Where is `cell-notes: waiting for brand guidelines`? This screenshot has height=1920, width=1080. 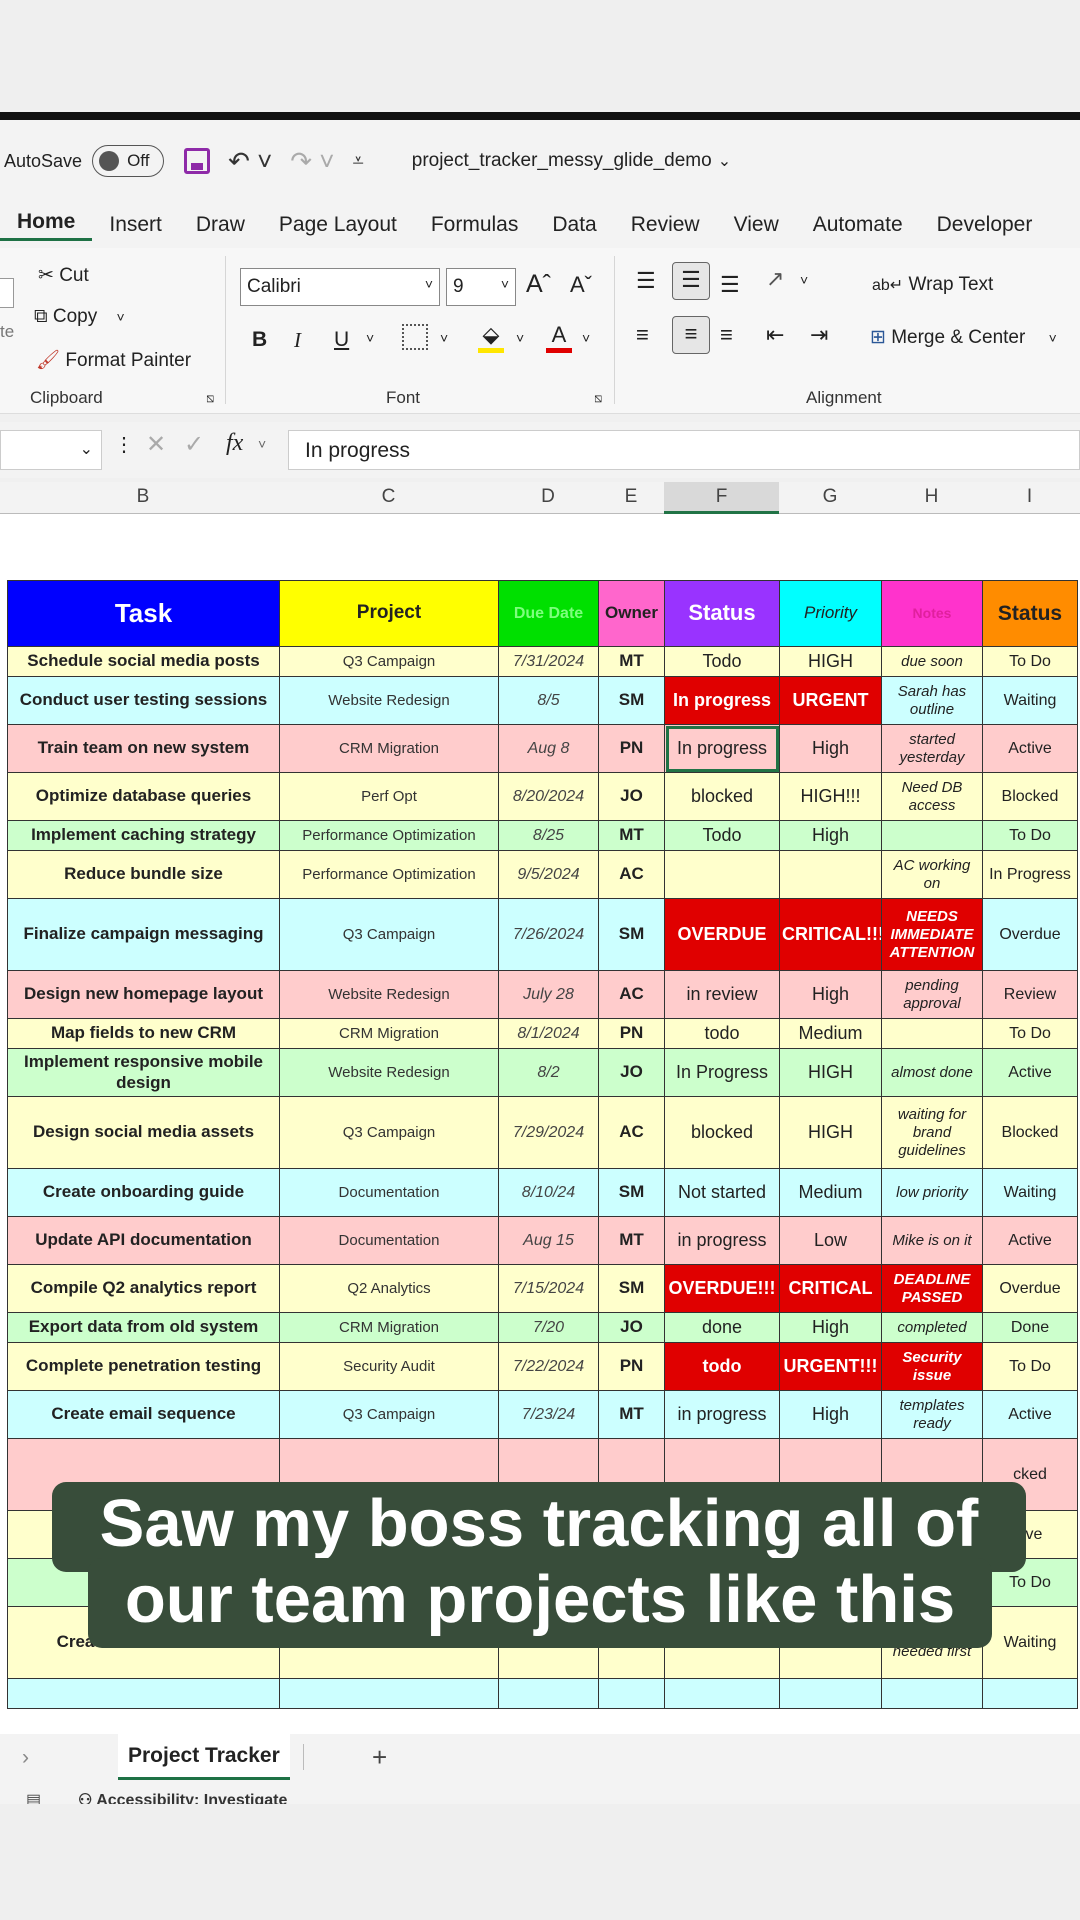 cell-notes: waiting for brand guidelines is located at coordinates (932, 1132).